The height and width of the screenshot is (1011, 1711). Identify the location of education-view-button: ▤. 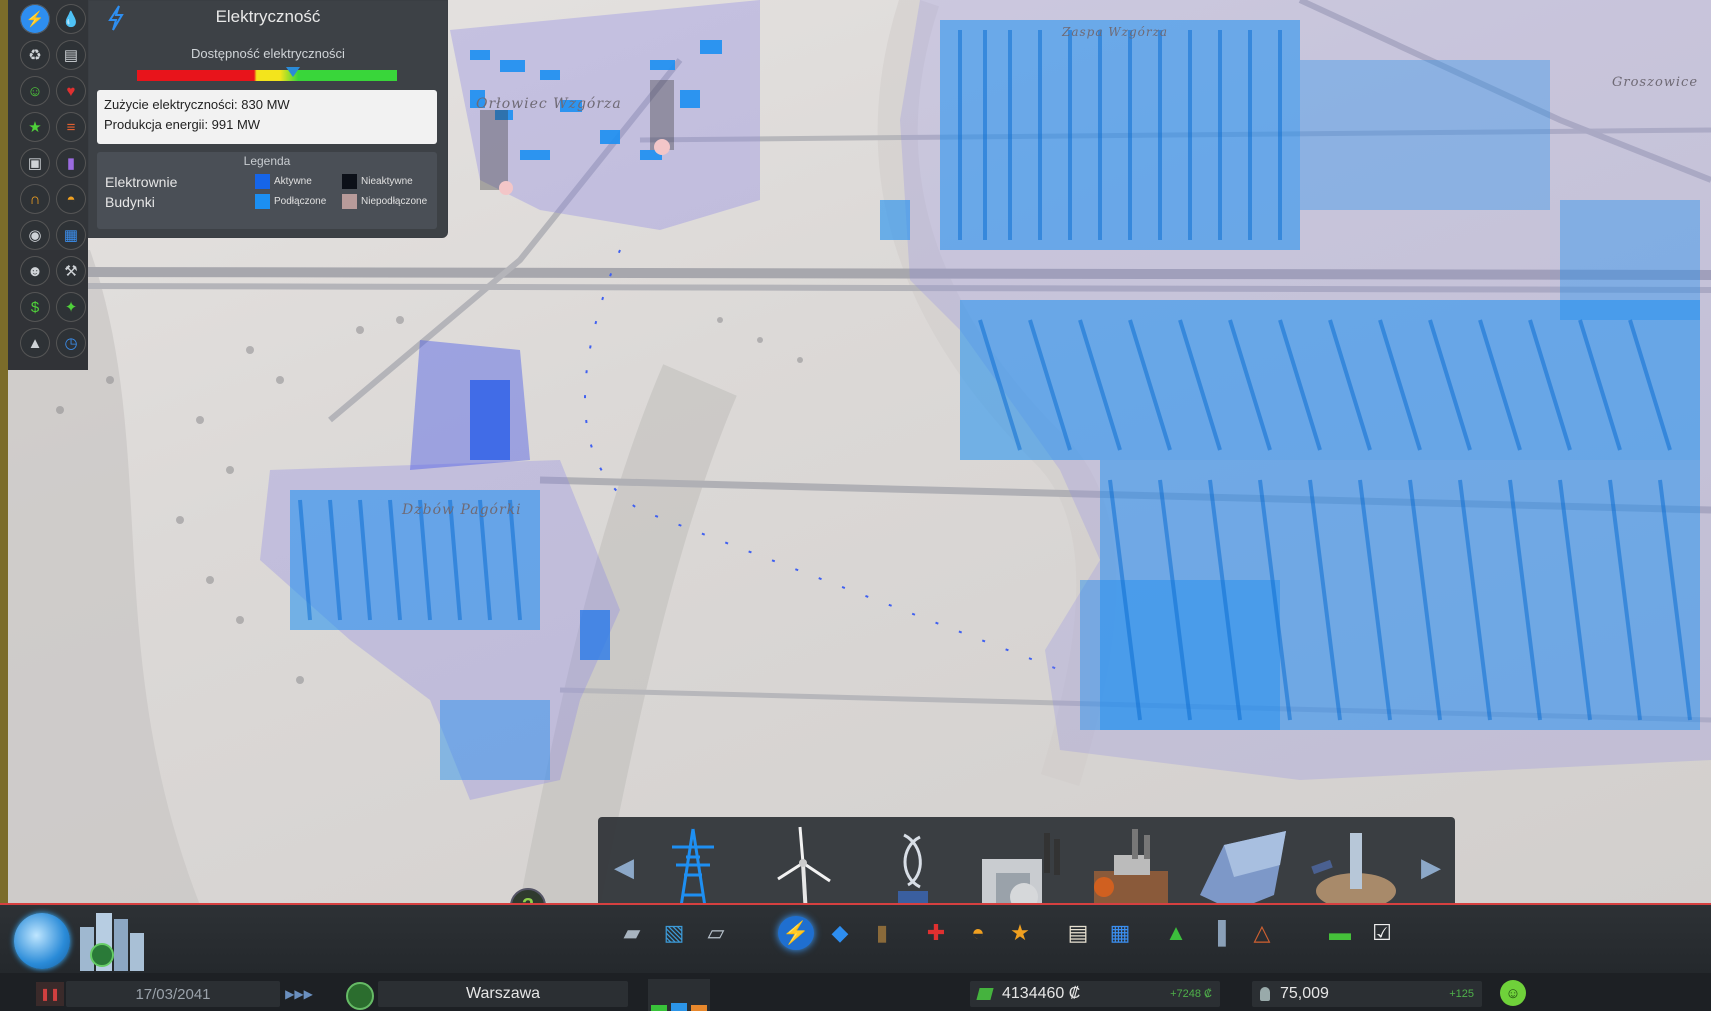
(71, 55).